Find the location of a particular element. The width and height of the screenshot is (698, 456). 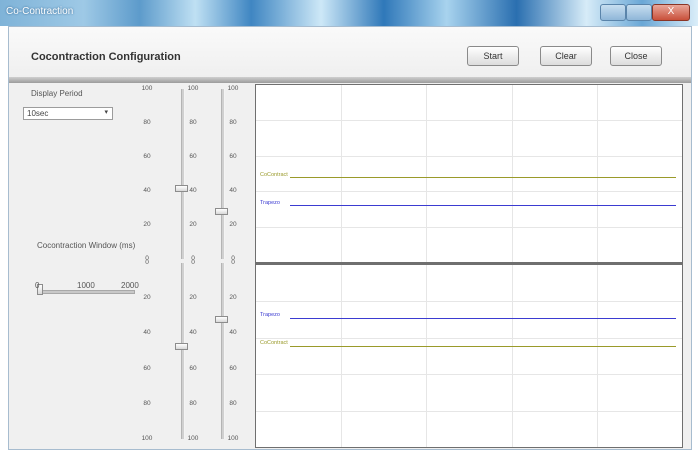

window-tick-1000: 1000 is located at coordinates (86, 285).